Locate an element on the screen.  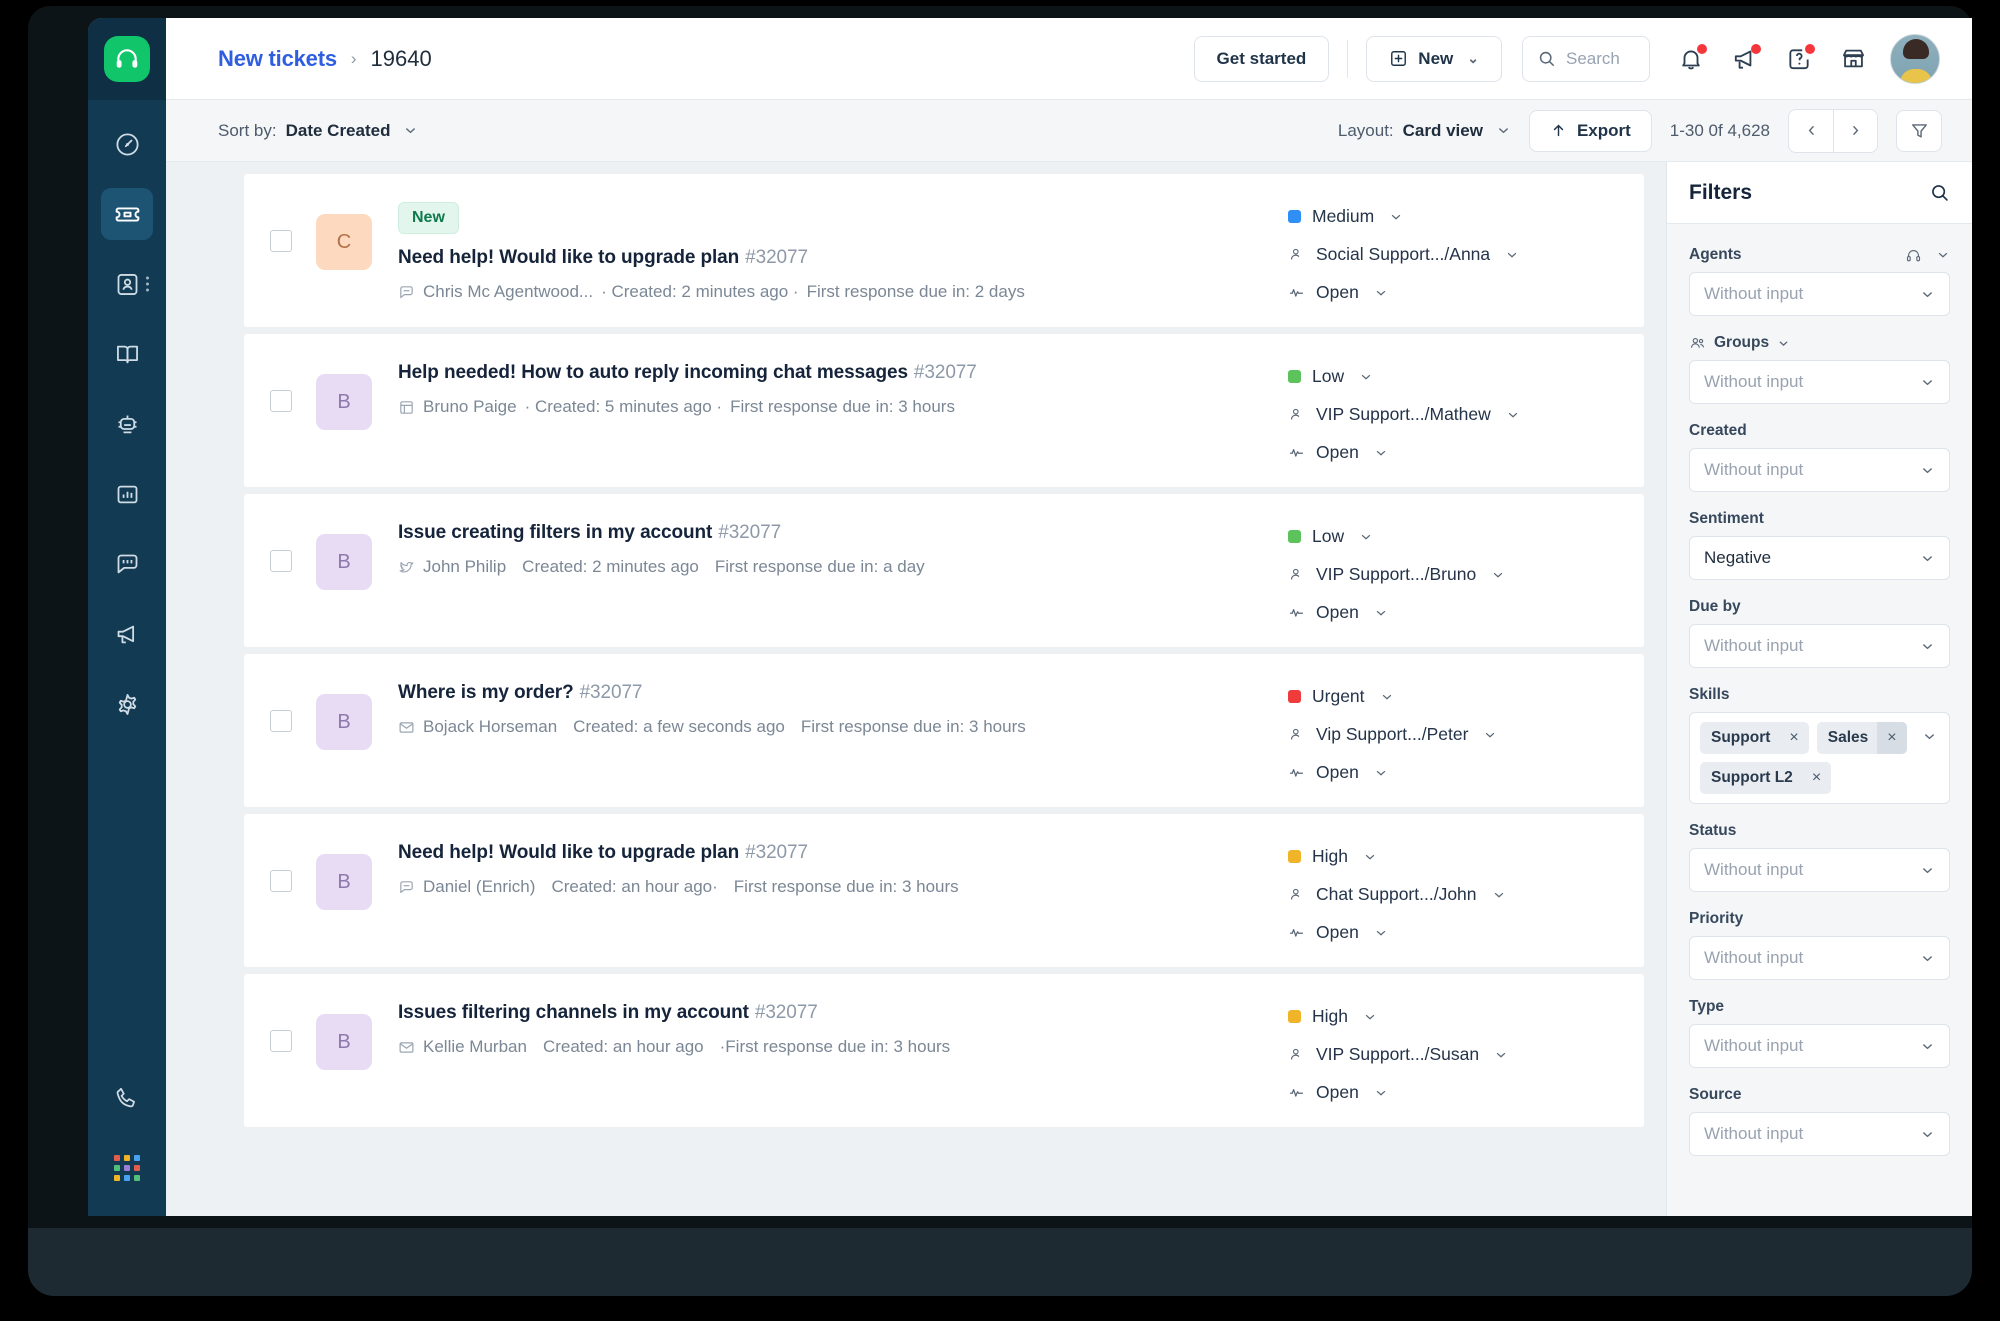
source-select: Without input is located at coordinates (1819, 1134).